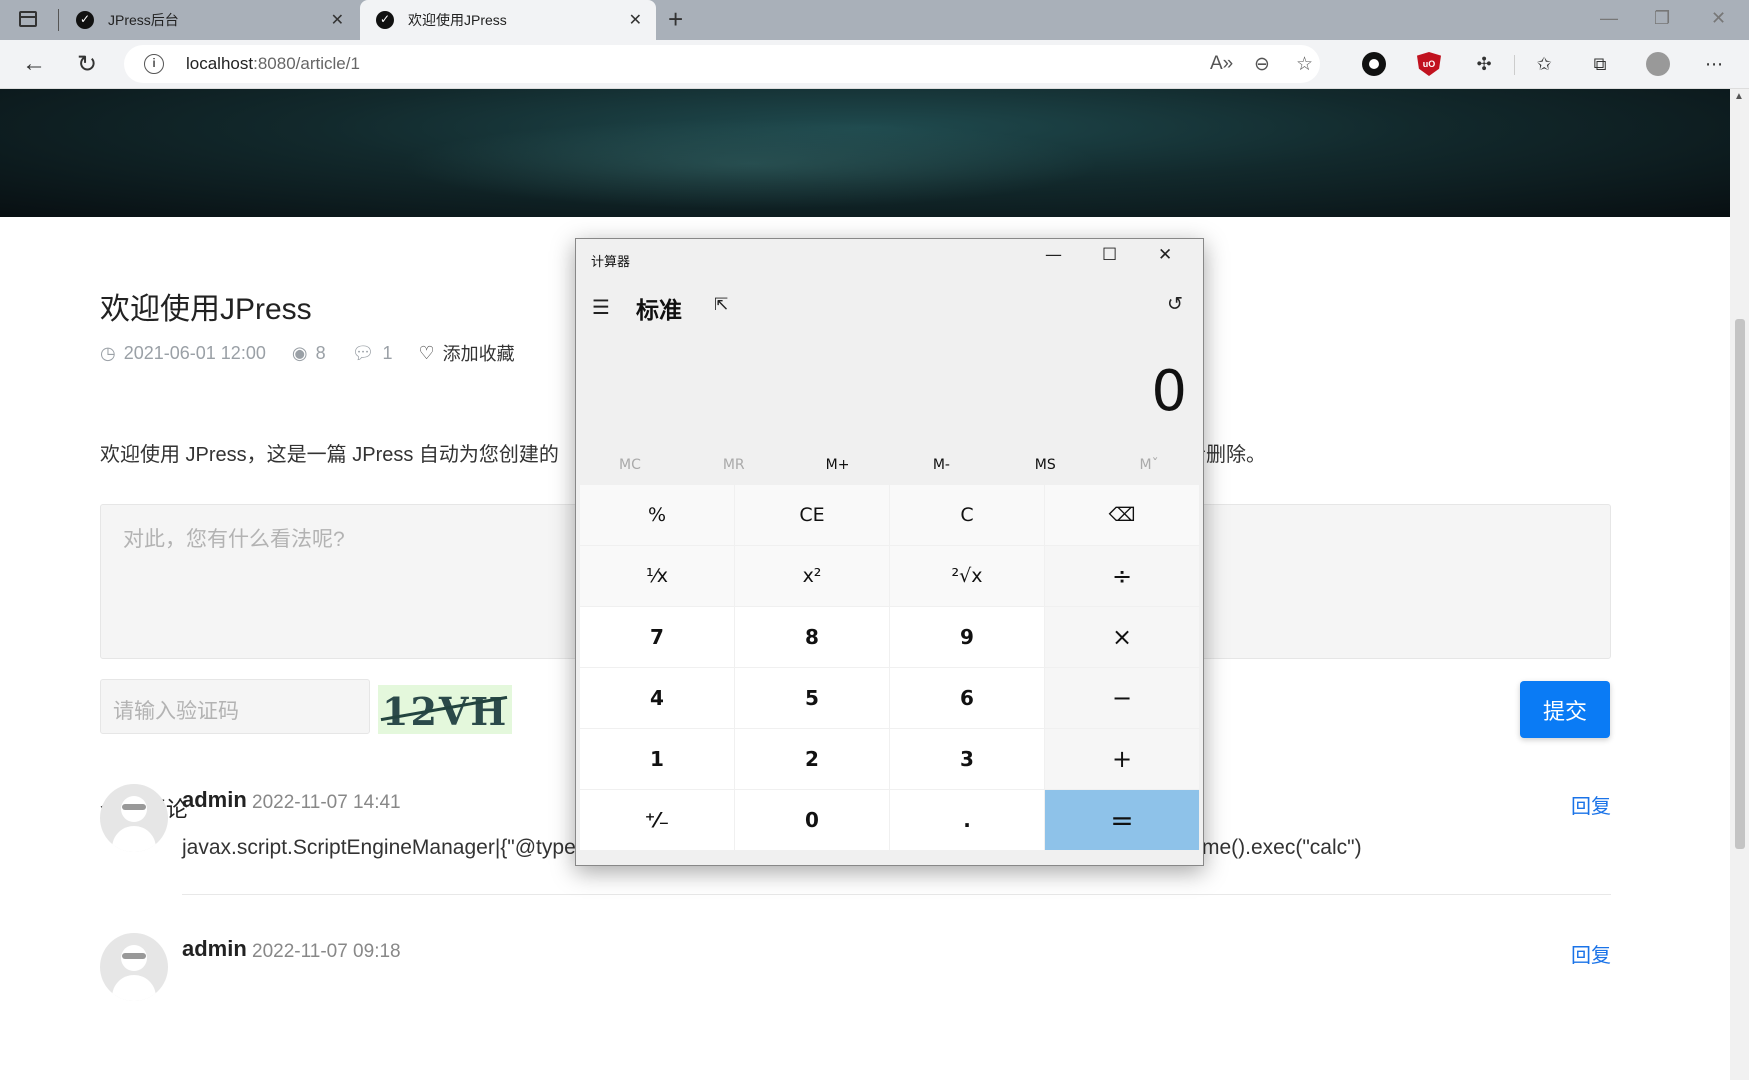 The image size is (1749, 1080). Describe the element at coordinates (967, 576) in the screenshot. I see `sqrt-button: ²√x` at that location.